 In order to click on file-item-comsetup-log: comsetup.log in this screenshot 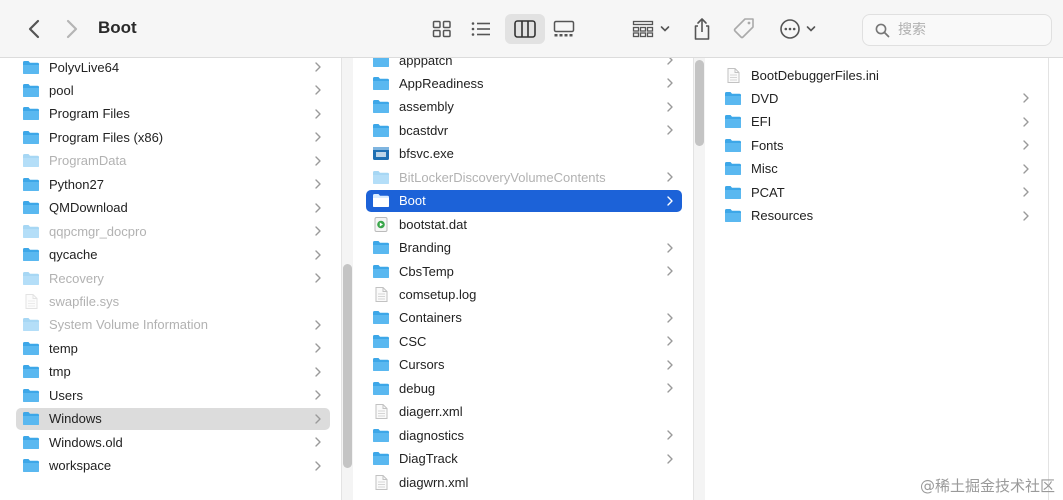, I will do `click(524, 295)`.